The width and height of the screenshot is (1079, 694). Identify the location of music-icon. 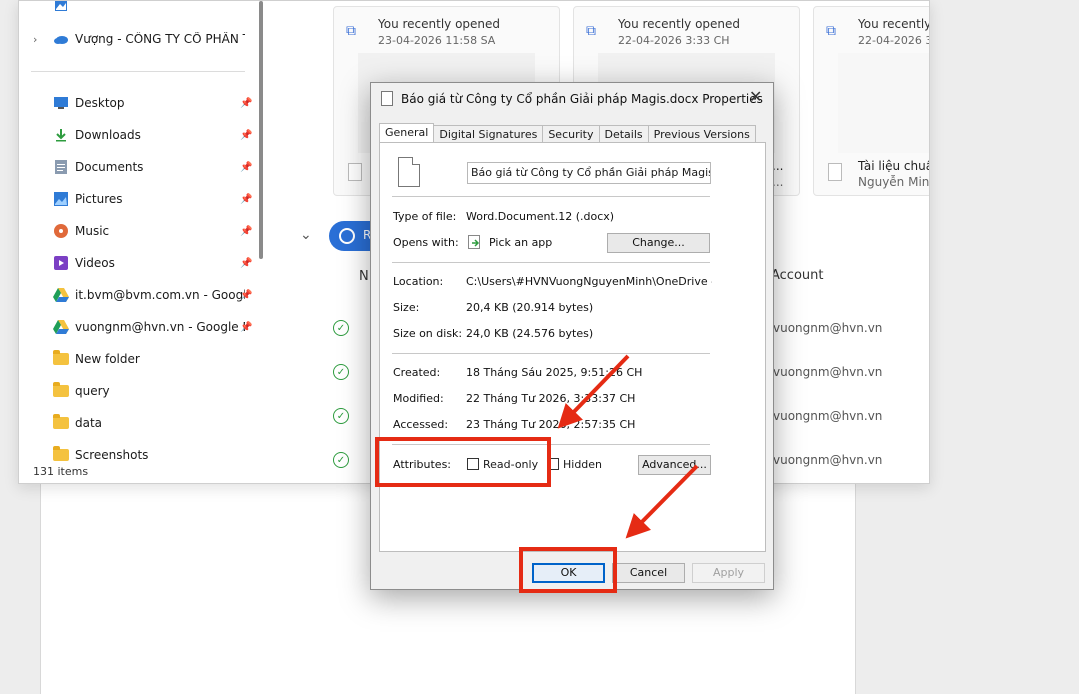
(61, 231).